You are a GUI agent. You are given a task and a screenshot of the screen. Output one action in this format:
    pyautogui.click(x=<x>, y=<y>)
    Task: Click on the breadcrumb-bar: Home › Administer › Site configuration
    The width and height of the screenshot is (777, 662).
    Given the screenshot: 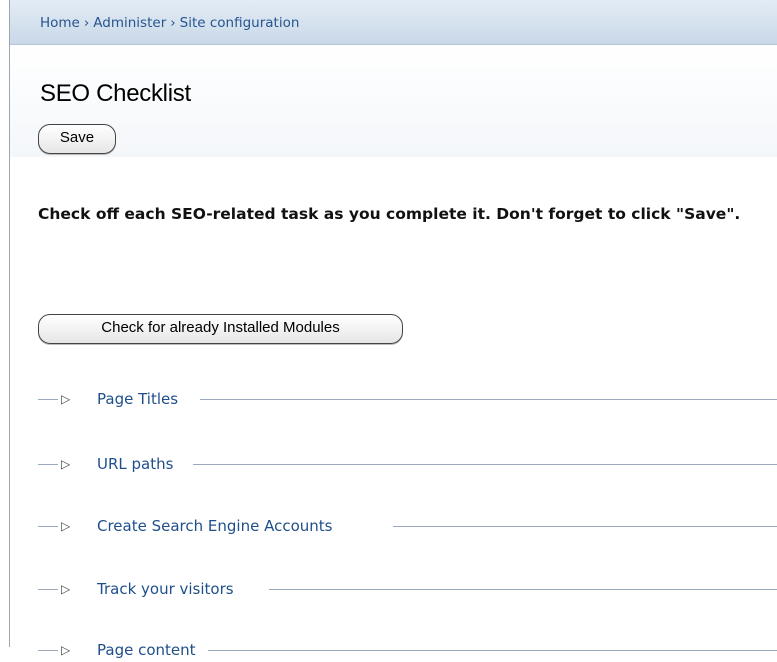 What is the action you would take?
    pyautogui.click(x=393, y=22)
    